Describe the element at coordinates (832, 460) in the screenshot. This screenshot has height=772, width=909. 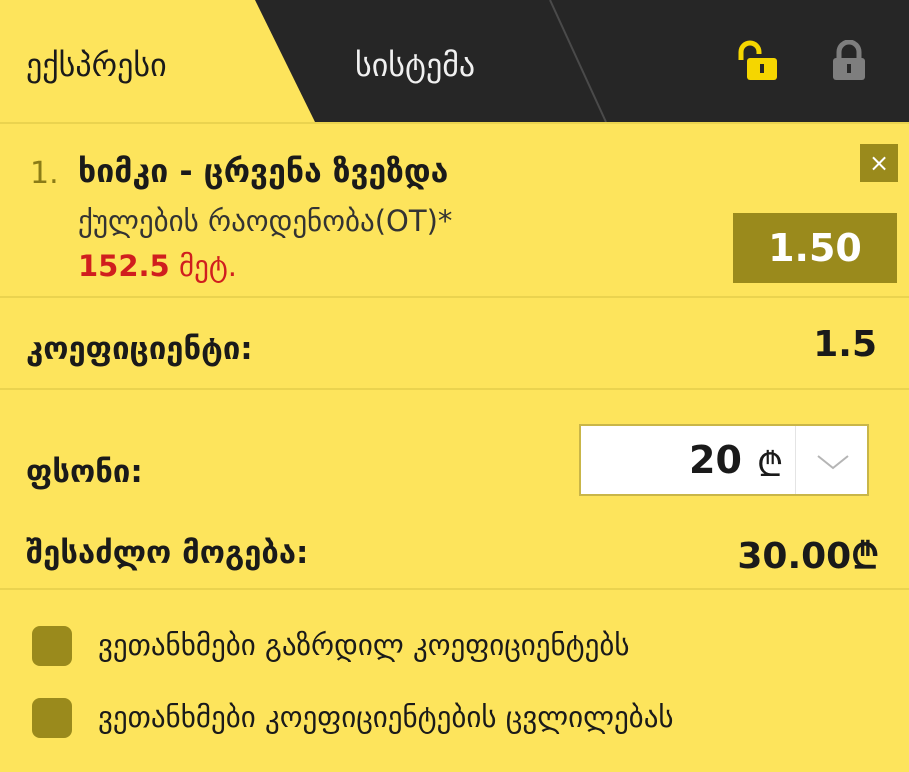
I see `chevron-down-icon` at that location.